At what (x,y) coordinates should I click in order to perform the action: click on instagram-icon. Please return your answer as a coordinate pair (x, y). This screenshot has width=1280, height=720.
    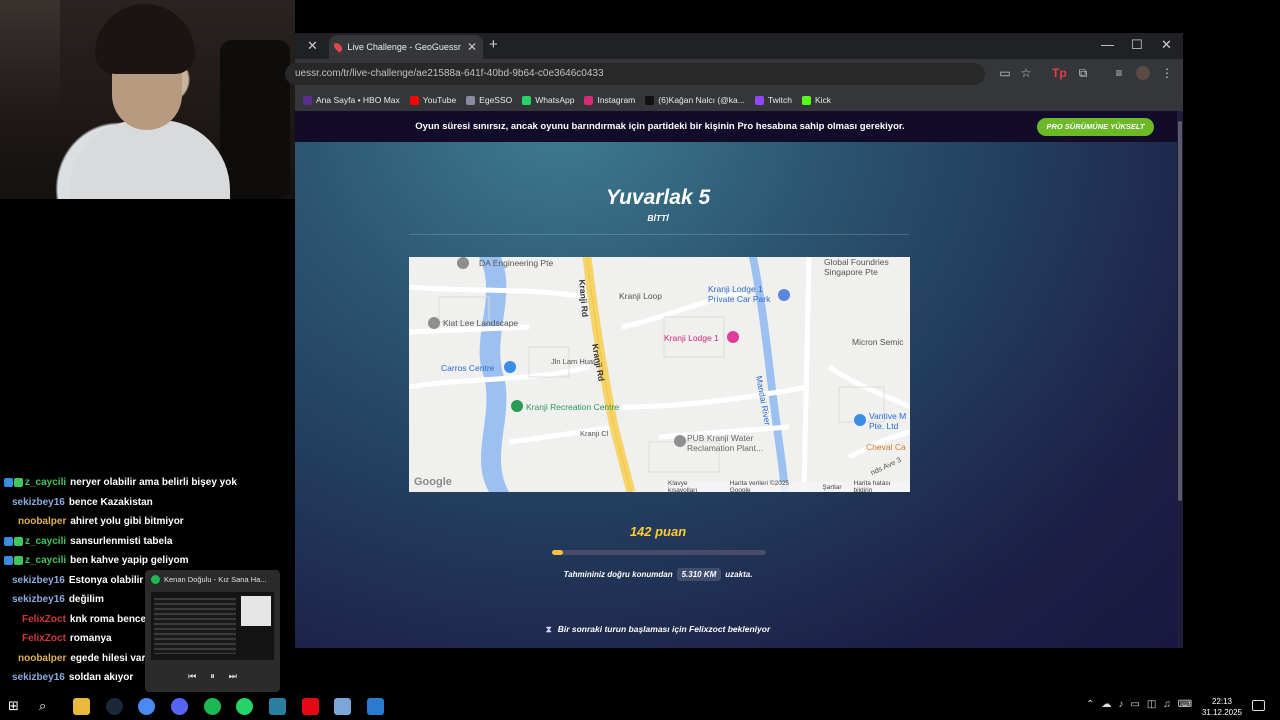
    Looking at the image, I should click on (589, 100).